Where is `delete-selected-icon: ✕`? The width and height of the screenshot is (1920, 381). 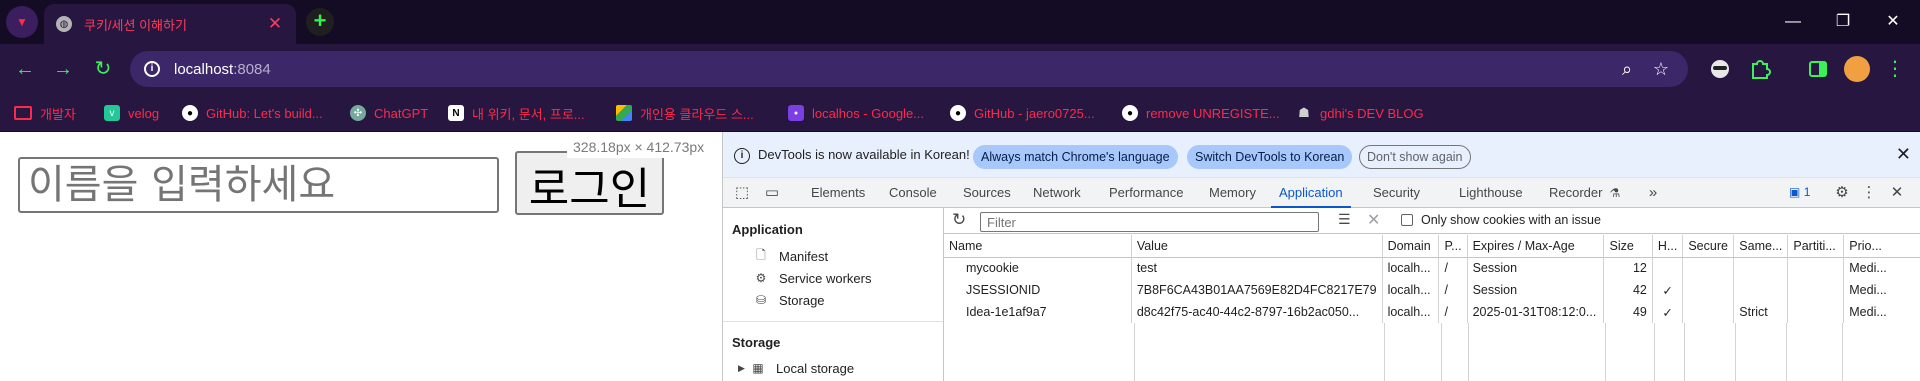 delete-selected-icon: ✕ is located at coordinates (1373, 220).